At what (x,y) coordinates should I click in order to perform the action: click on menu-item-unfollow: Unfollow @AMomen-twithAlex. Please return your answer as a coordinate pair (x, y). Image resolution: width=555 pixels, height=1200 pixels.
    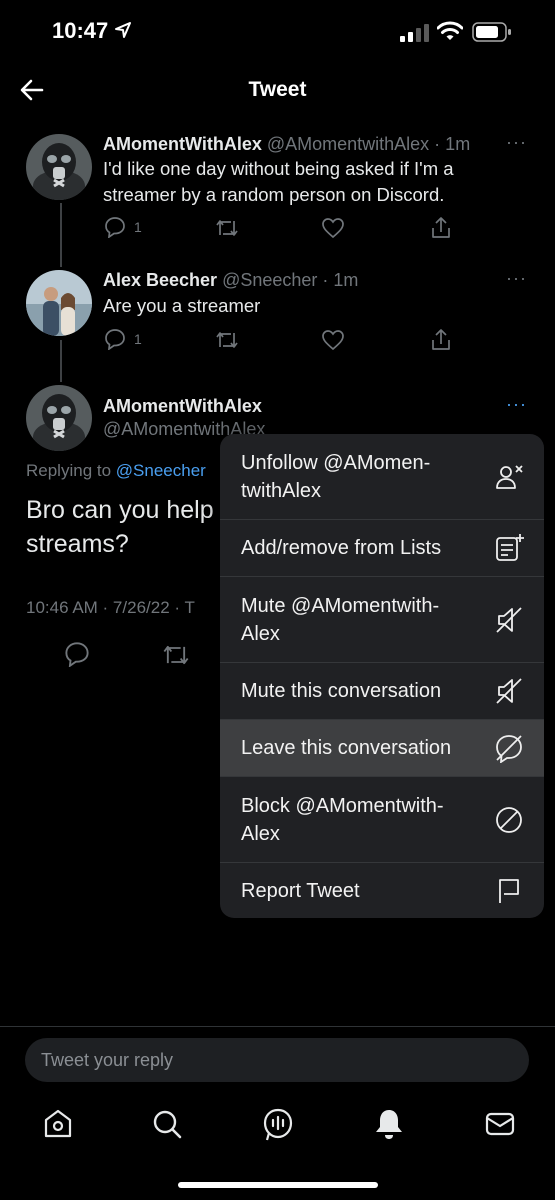
    Looking at the image, I should click on (382, 477).